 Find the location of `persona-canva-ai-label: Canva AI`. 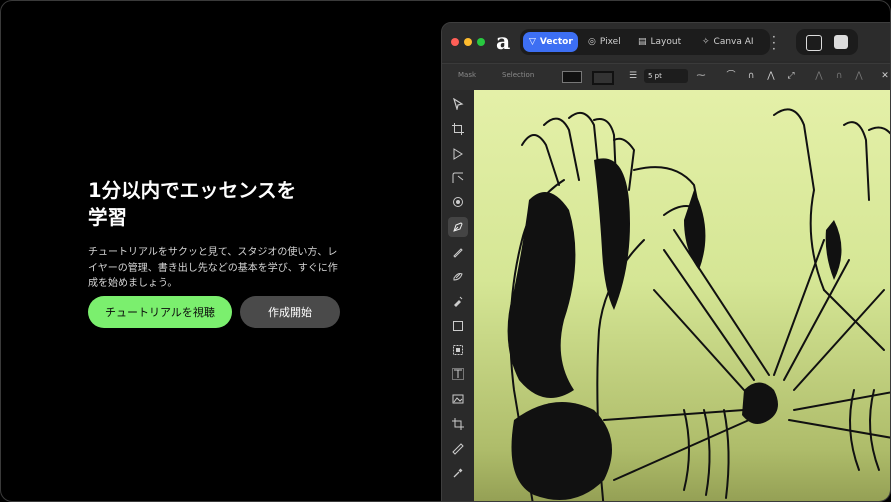

persona-canva-ai-label: Canva AI is located at coordinates (733, 42).